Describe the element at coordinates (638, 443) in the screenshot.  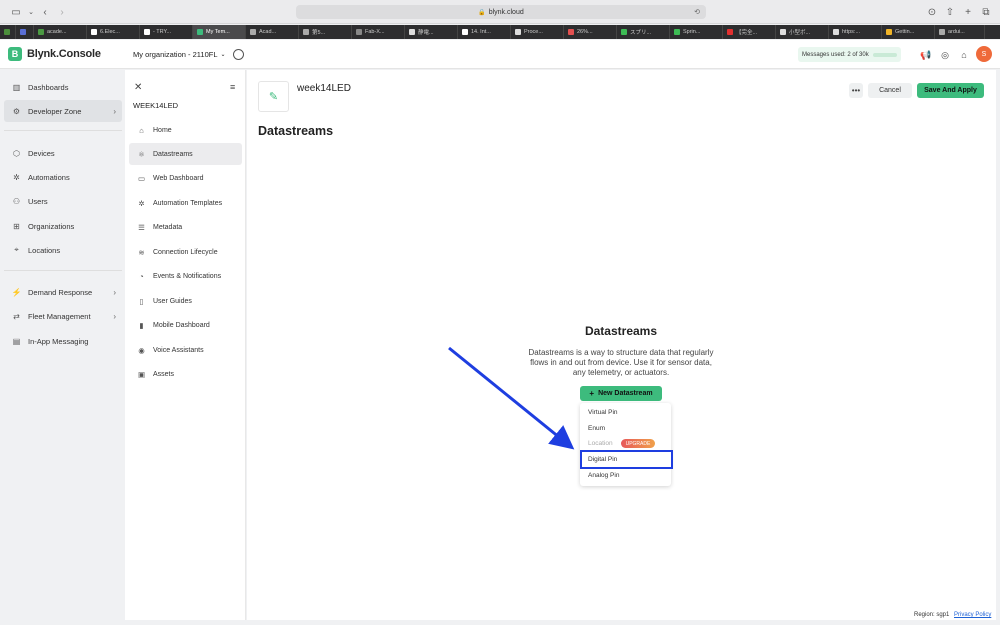
I see `upgrade-badge: UPGRADE` at that location.